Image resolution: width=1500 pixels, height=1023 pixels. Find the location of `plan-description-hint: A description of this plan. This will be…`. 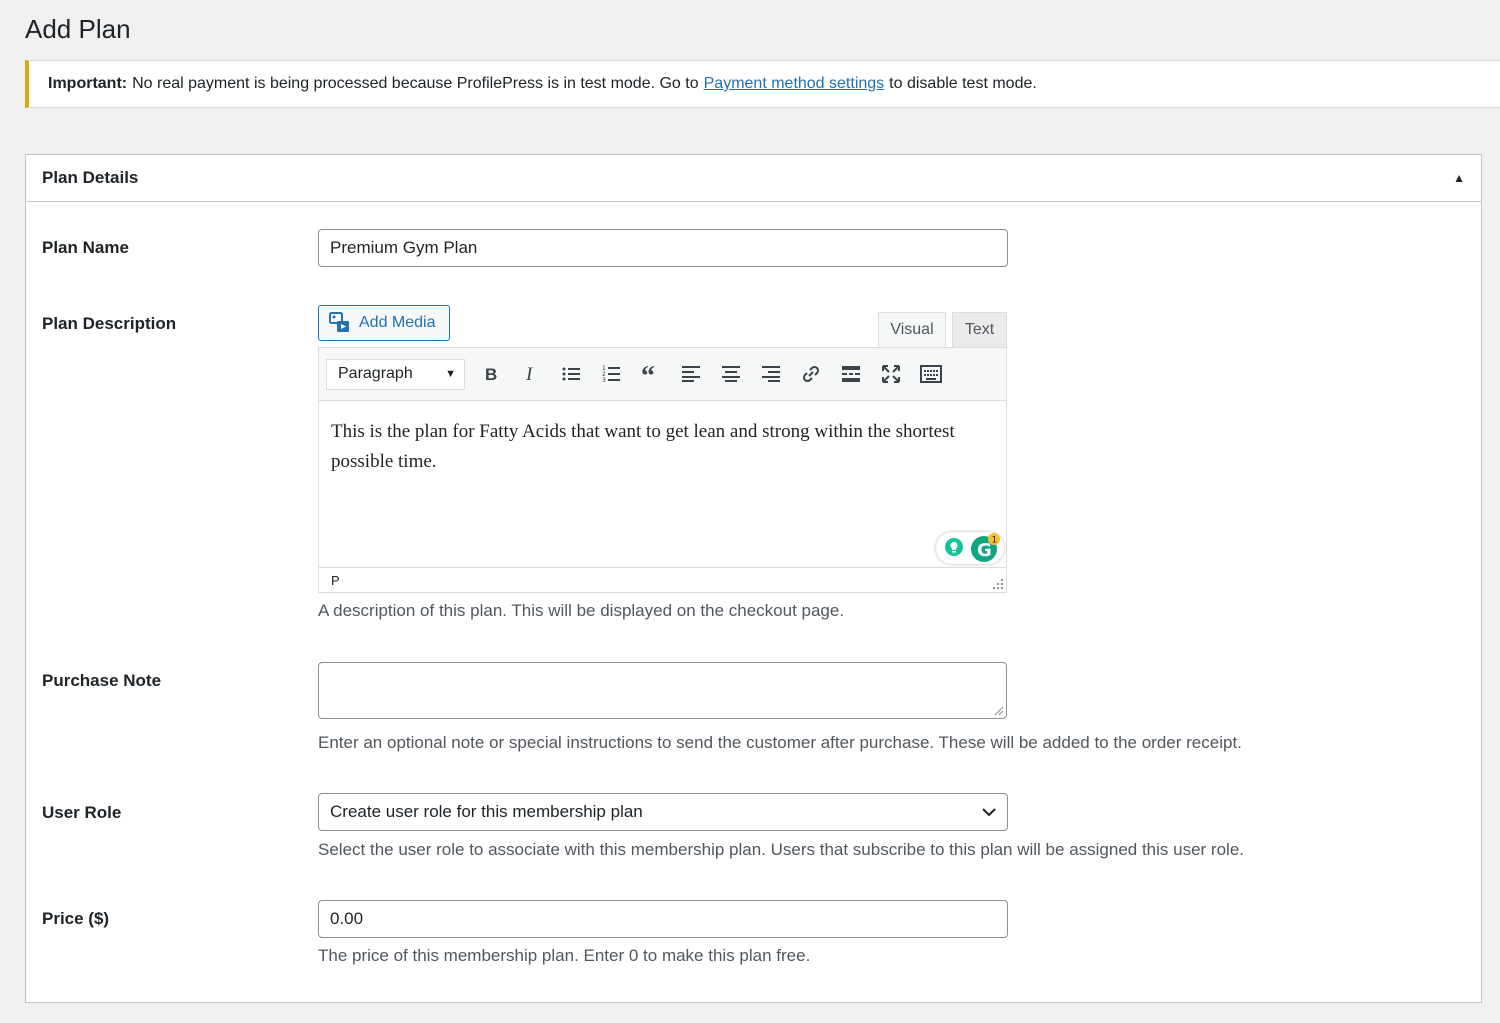

plan-description-hint: A description of this plan. This will be… is located at coordinates (581, 610).